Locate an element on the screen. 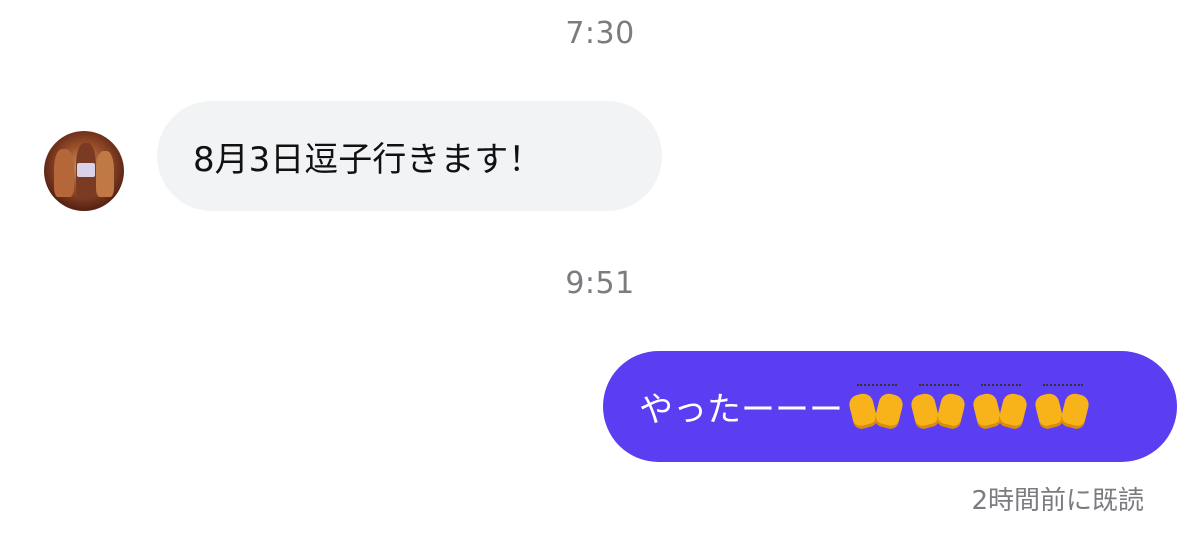 The width and height of the screenshot is (1200, 544). emoji-group is located at coordinates (971, 407).